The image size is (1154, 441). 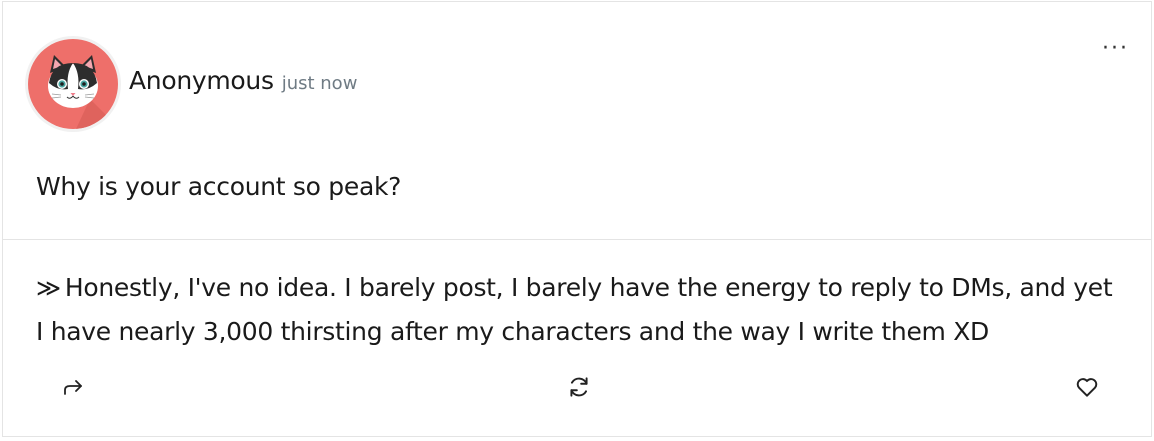 What do you see at coordinates (219, 186) in the screenshot?
I see `question-text: Why is your account so peak?` at bounding box center [219, 186].